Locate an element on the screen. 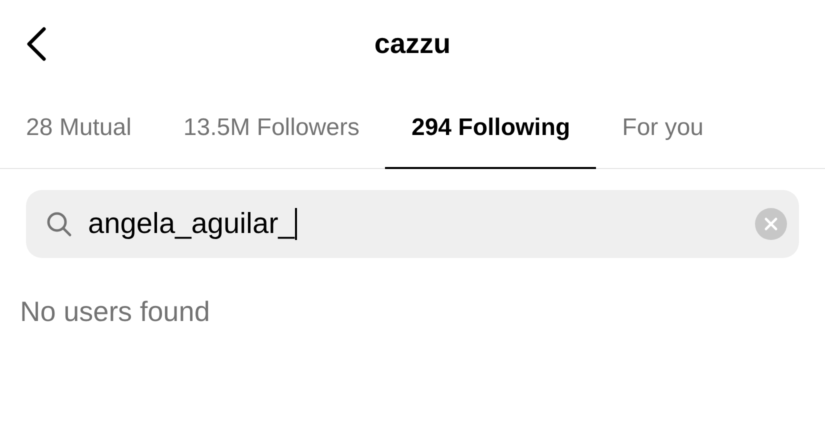  search-icon is located at coordinates (59, 224).